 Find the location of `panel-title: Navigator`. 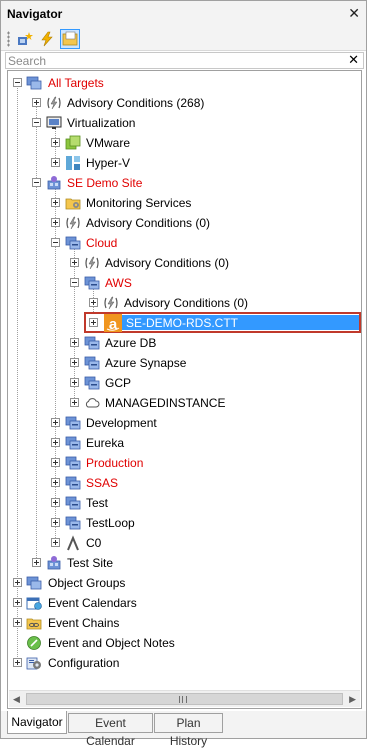

panel-title: Navigator is located at coordinates (35, 14).